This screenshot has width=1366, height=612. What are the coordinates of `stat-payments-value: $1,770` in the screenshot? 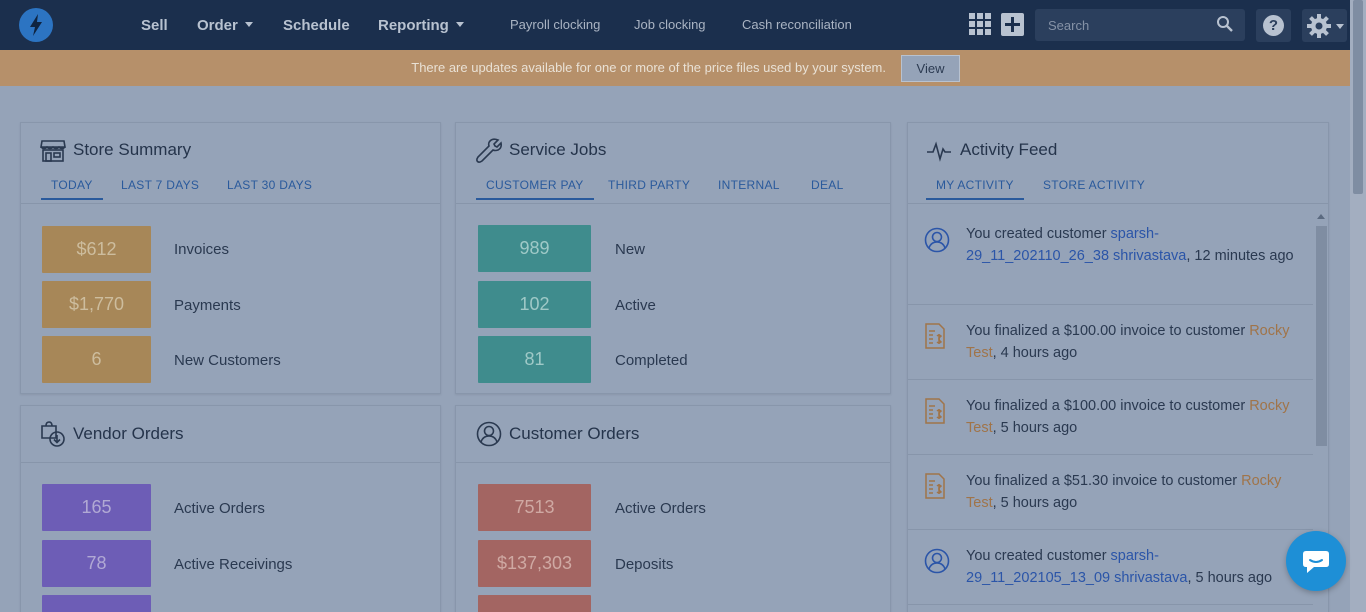 It's located at (96, 304).